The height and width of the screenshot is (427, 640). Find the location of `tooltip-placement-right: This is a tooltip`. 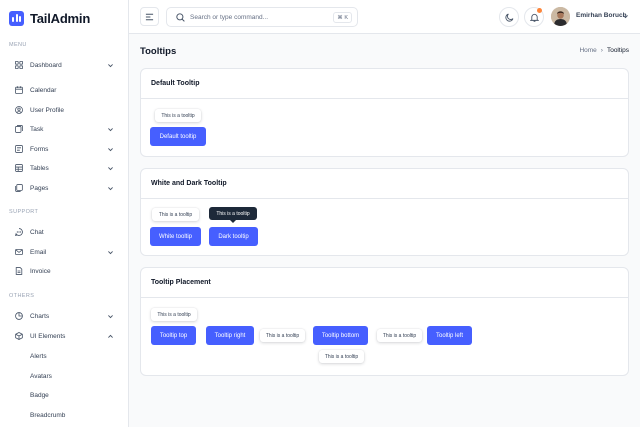

tooltip-placement-right: This is a tooltip is located at coordinates (282, 335).